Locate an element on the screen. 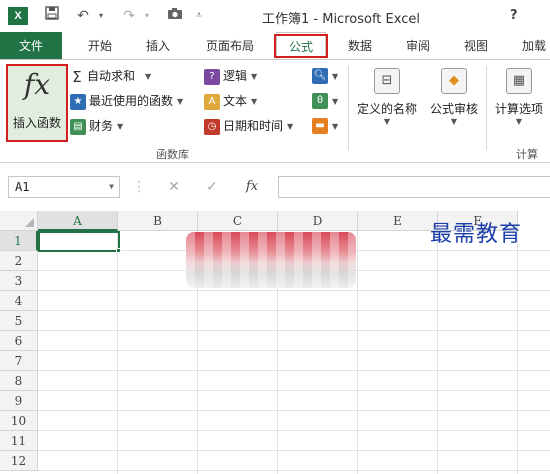 Image resolution: width=550 pixels, height=474 pixels. active-cell-a1 is located at coordinates (79, 241).